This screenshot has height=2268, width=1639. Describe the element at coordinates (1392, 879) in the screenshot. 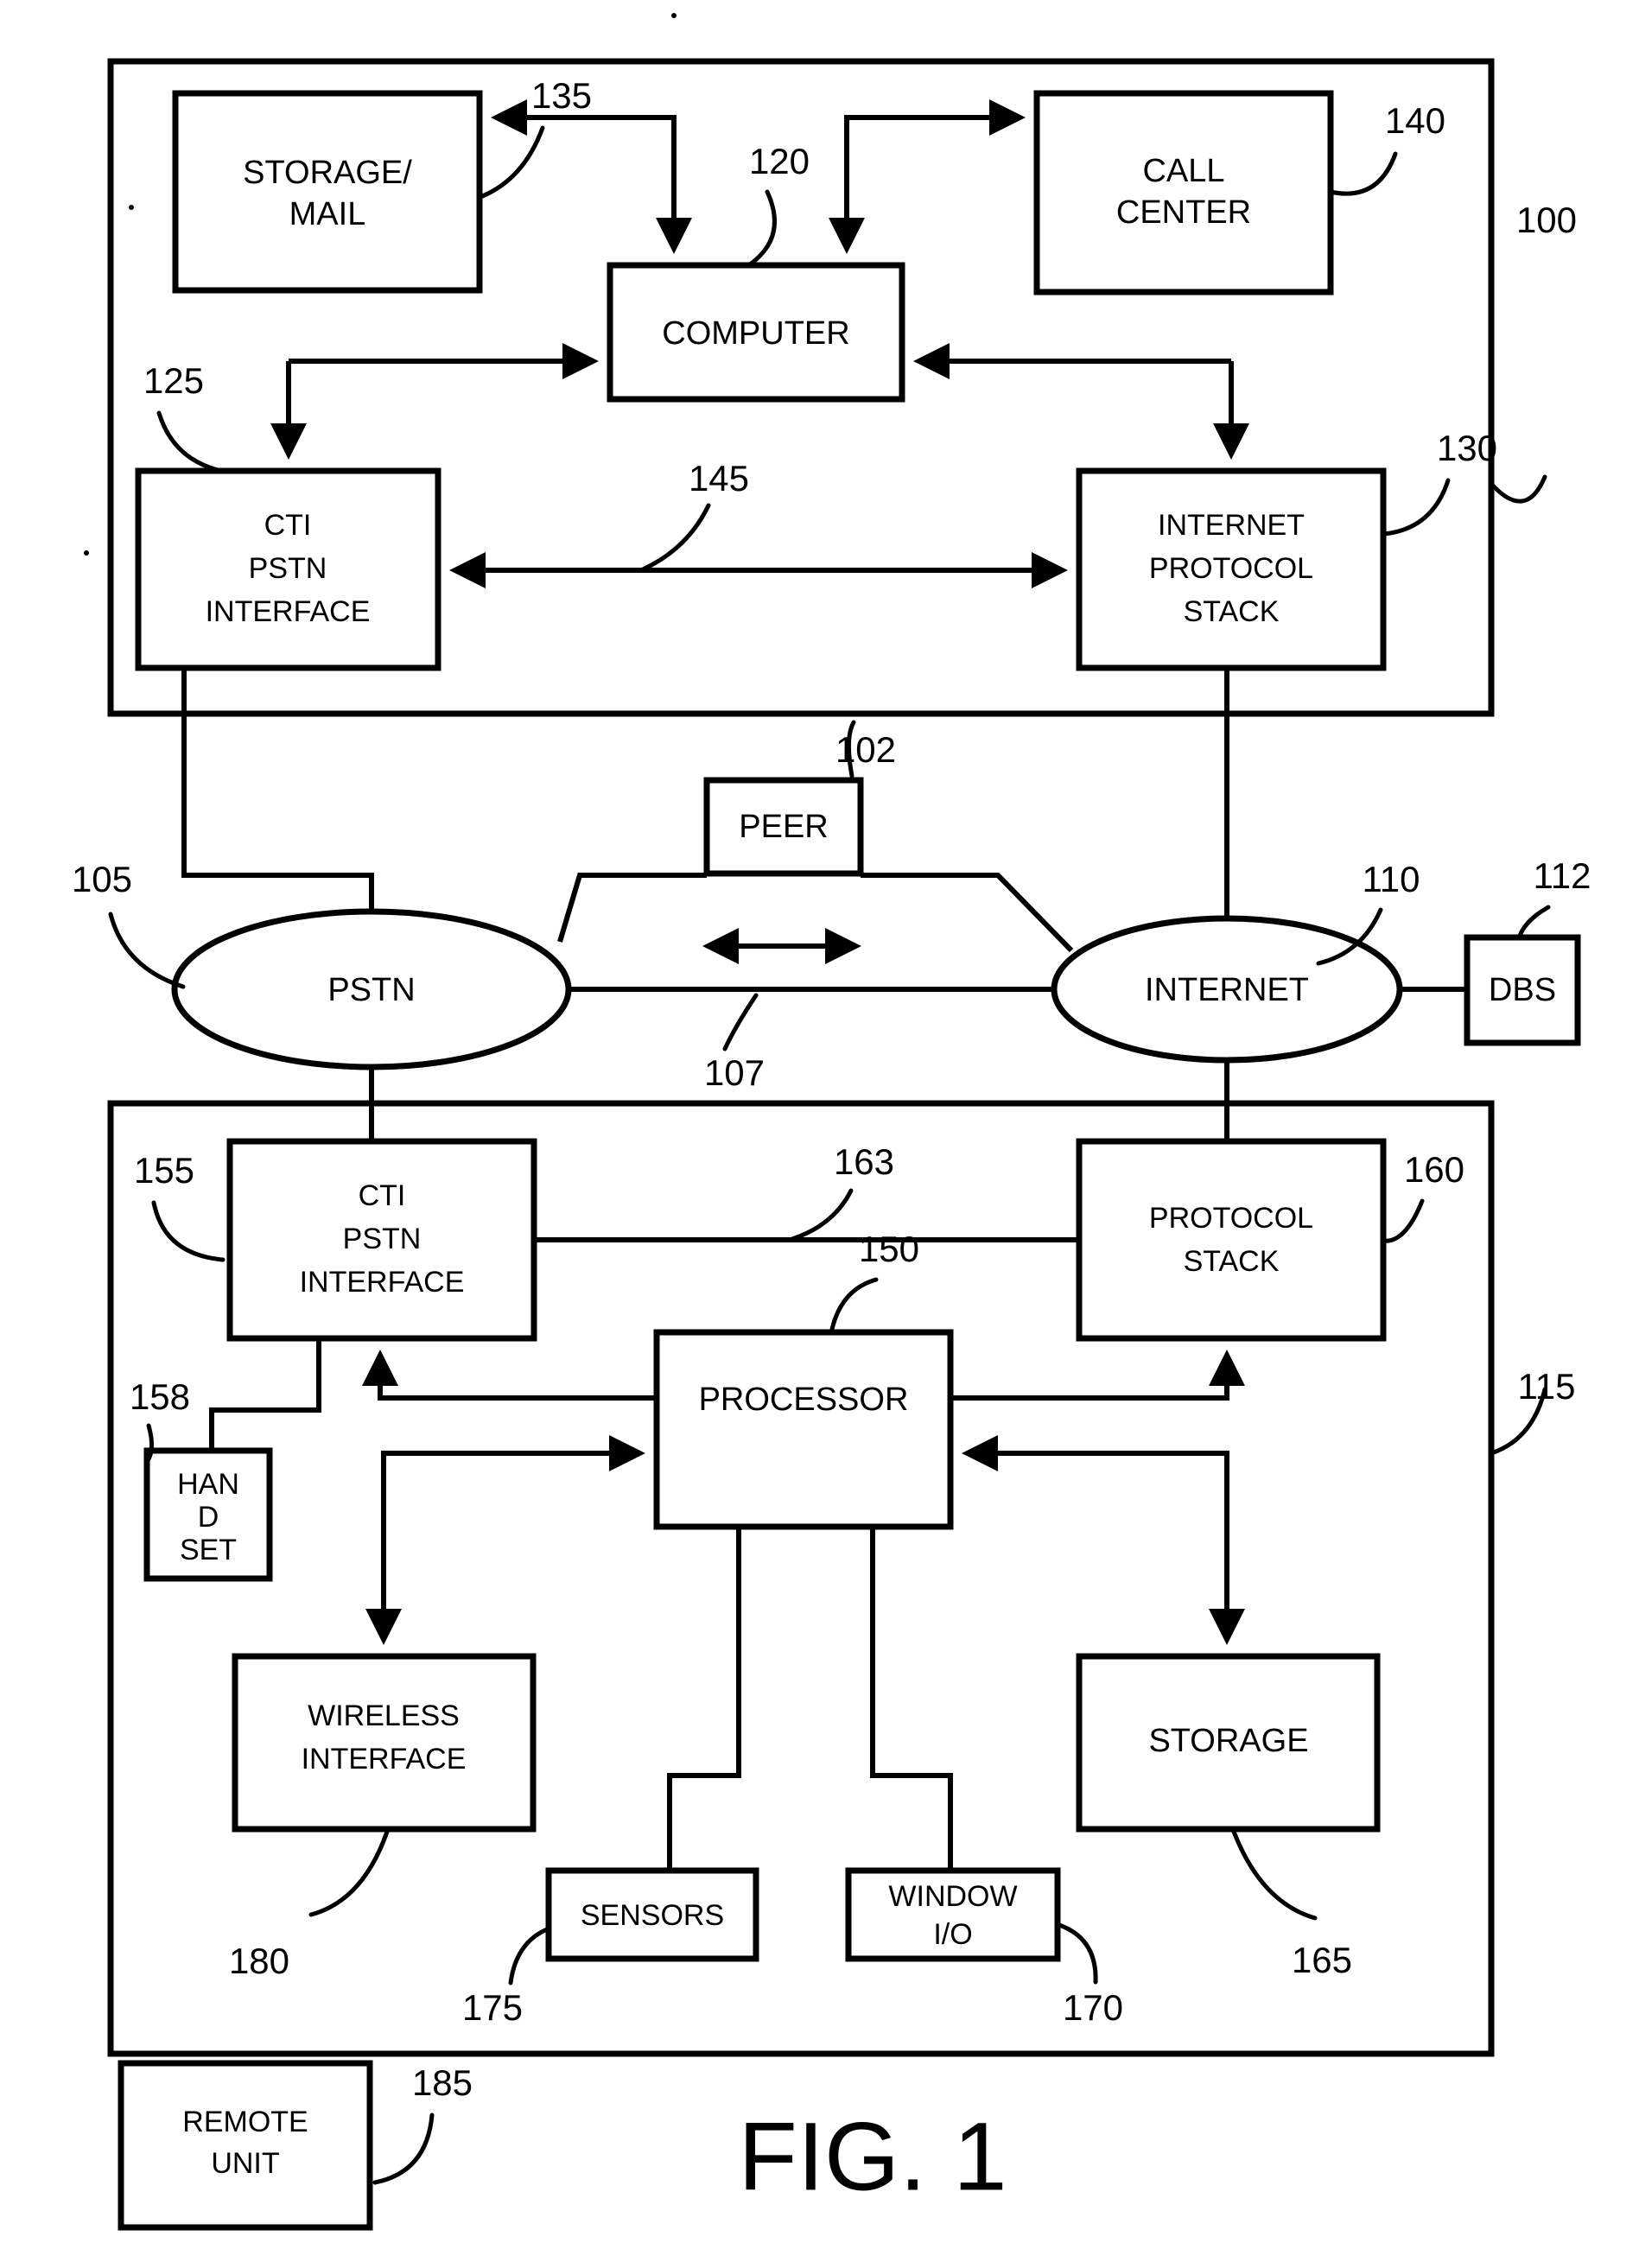

I see `ref-number-110: 110` at that location.